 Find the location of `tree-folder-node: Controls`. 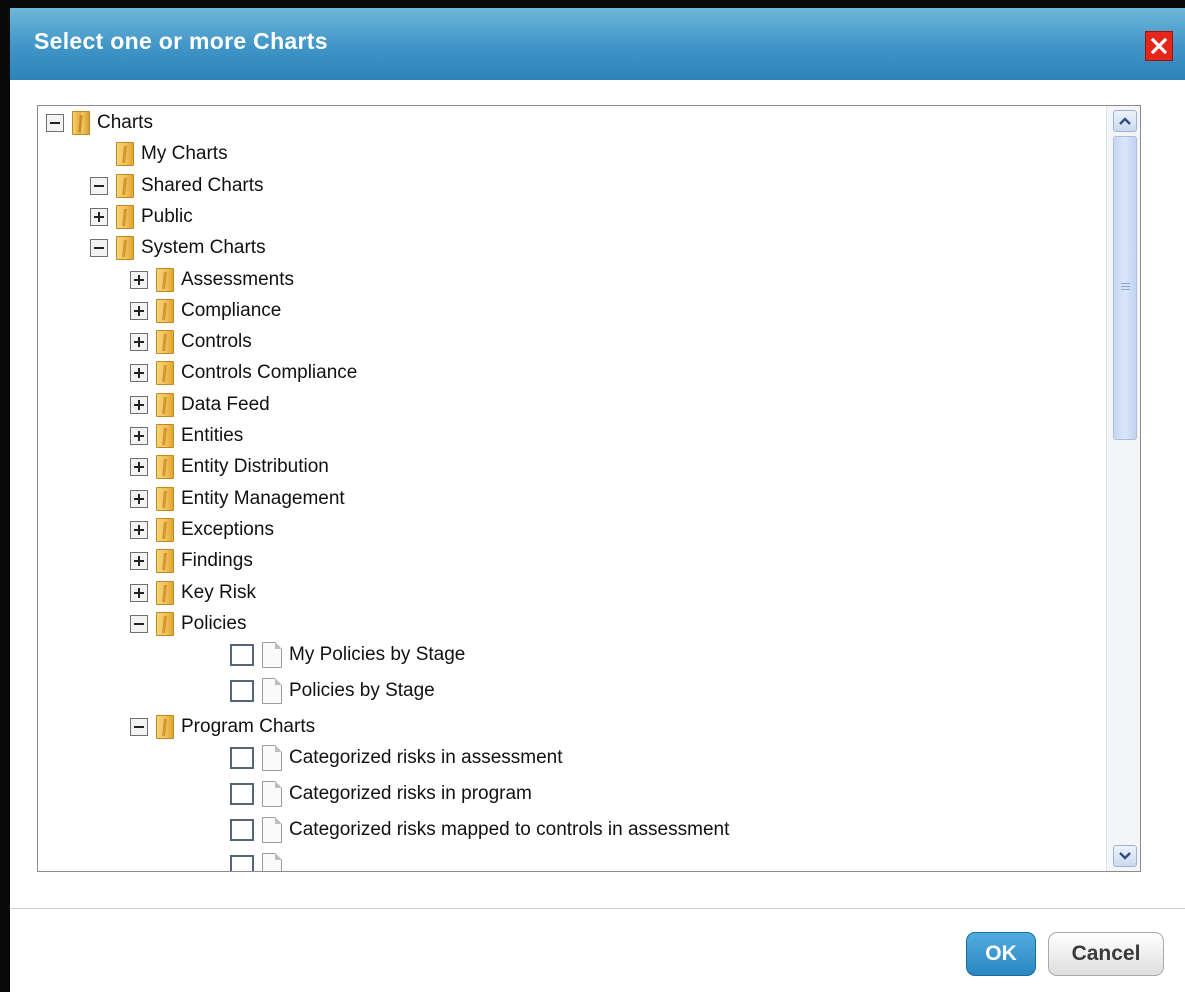

tree-folder-node: Controls is located at coordinates (191, 342).